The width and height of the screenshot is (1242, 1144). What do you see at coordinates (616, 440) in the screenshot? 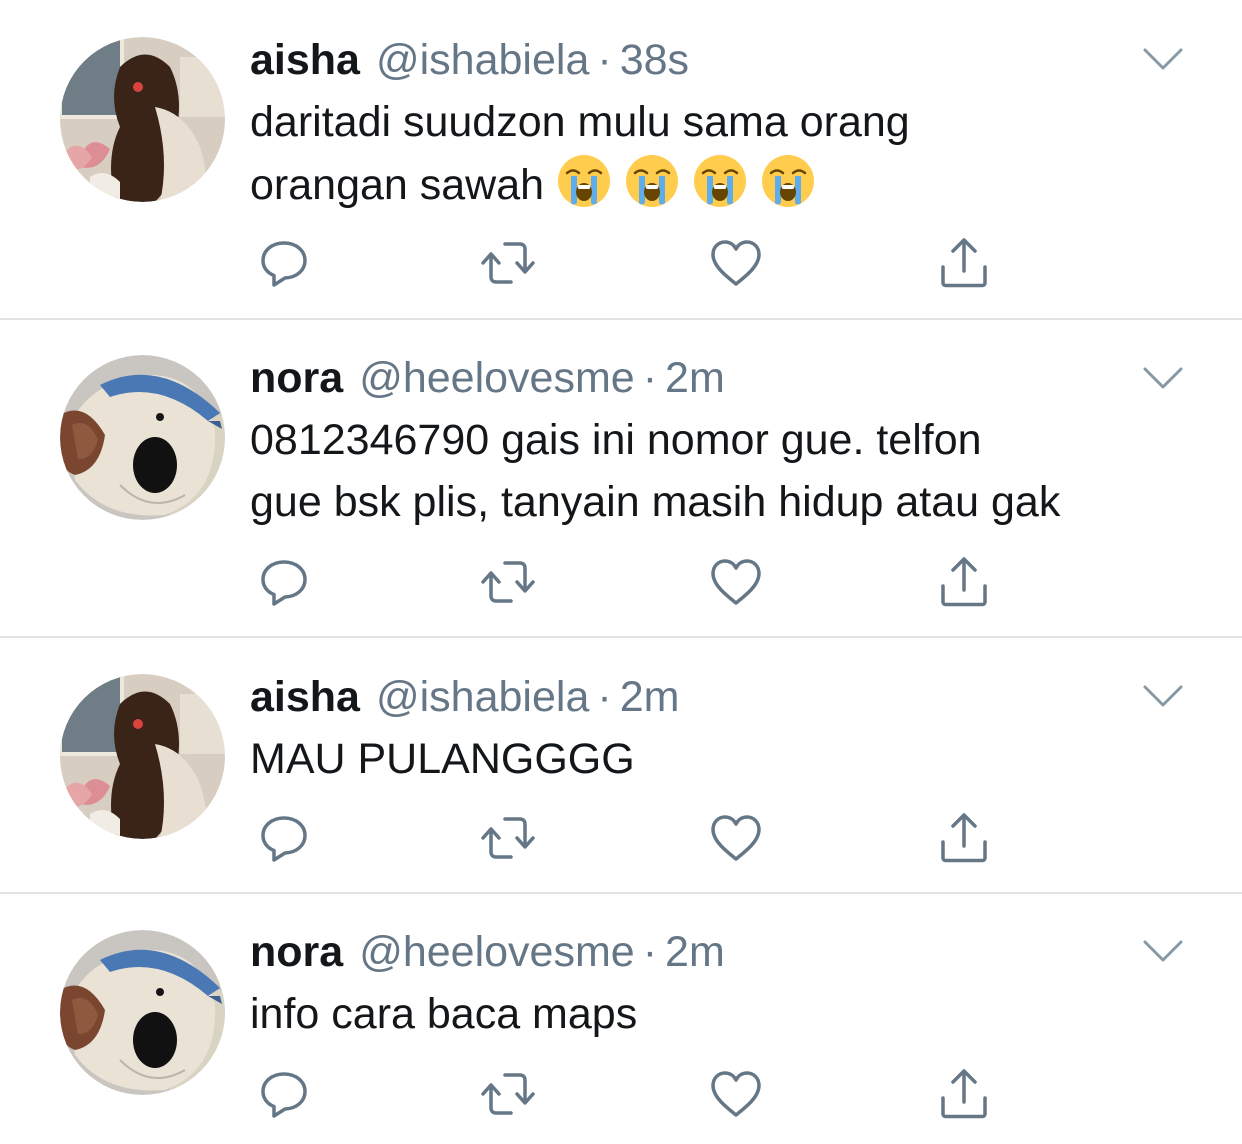
I see `tweet-text-line: 0812346790 gais ini nomor gue. telfon` at bounding box center [616, 440].